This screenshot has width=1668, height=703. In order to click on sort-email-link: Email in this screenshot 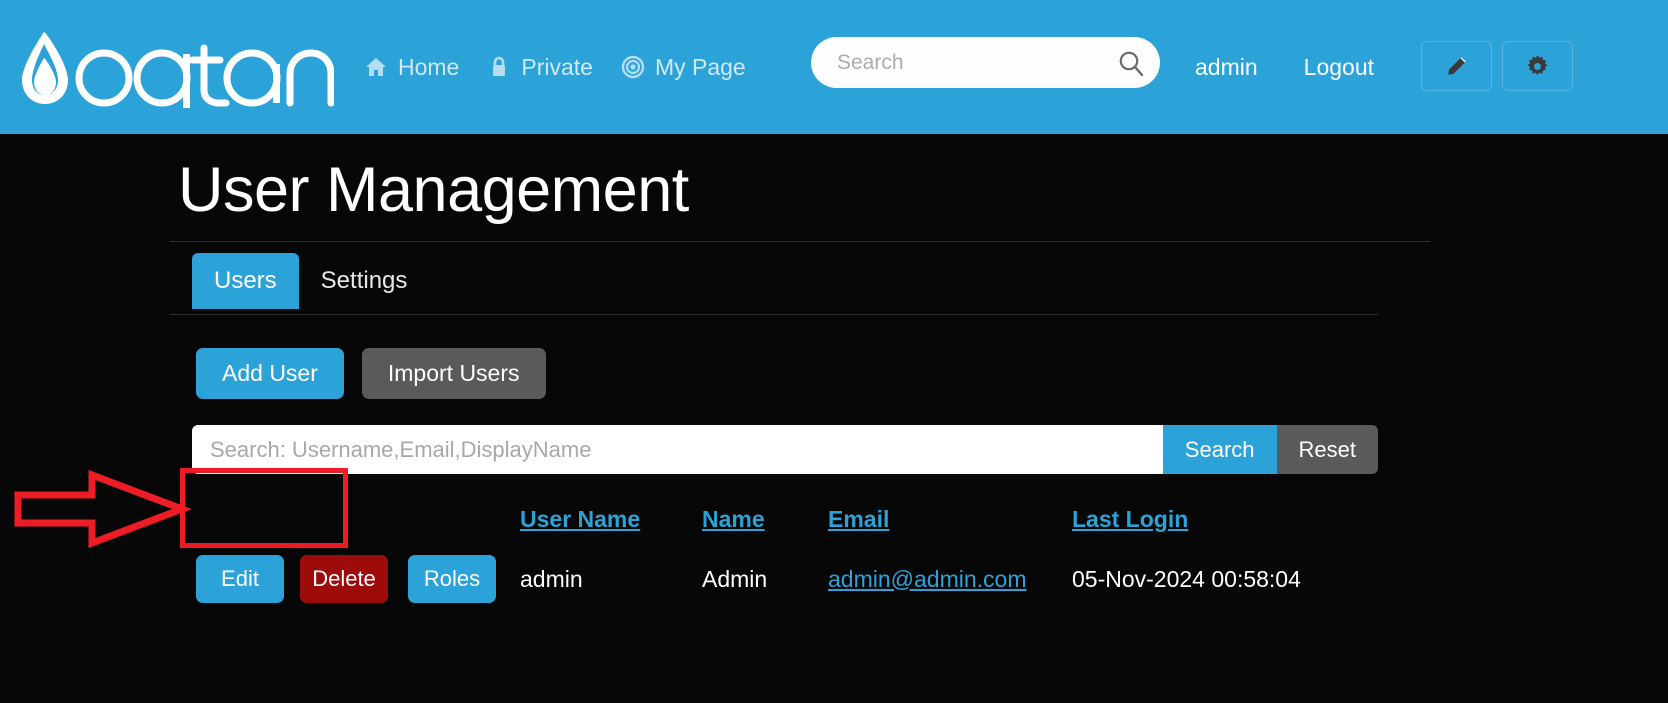, I will do `click(858, 519)`.